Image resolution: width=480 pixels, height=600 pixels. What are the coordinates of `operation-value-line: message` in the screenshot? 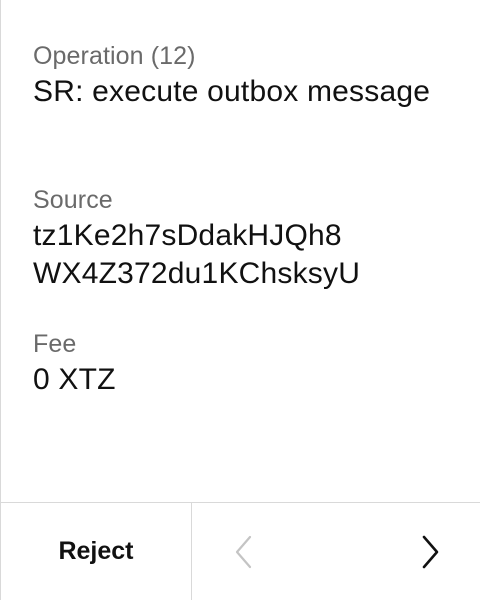 It's located at (368, 91).